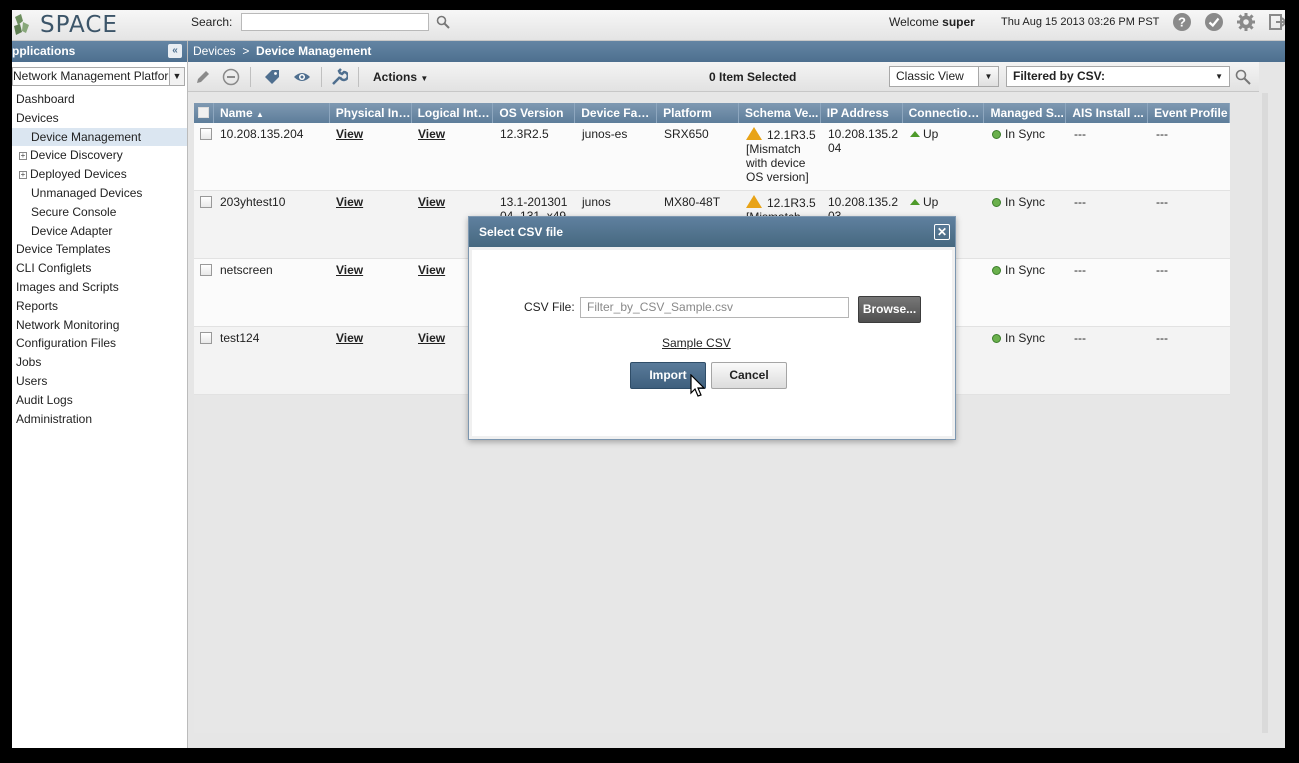 Image resolution: width=1299 pixels, height=763 pixels. Describe the element at coordinates (214, 51) in the screenshot. I see `breadcrumb-devices: Devices` at that location.